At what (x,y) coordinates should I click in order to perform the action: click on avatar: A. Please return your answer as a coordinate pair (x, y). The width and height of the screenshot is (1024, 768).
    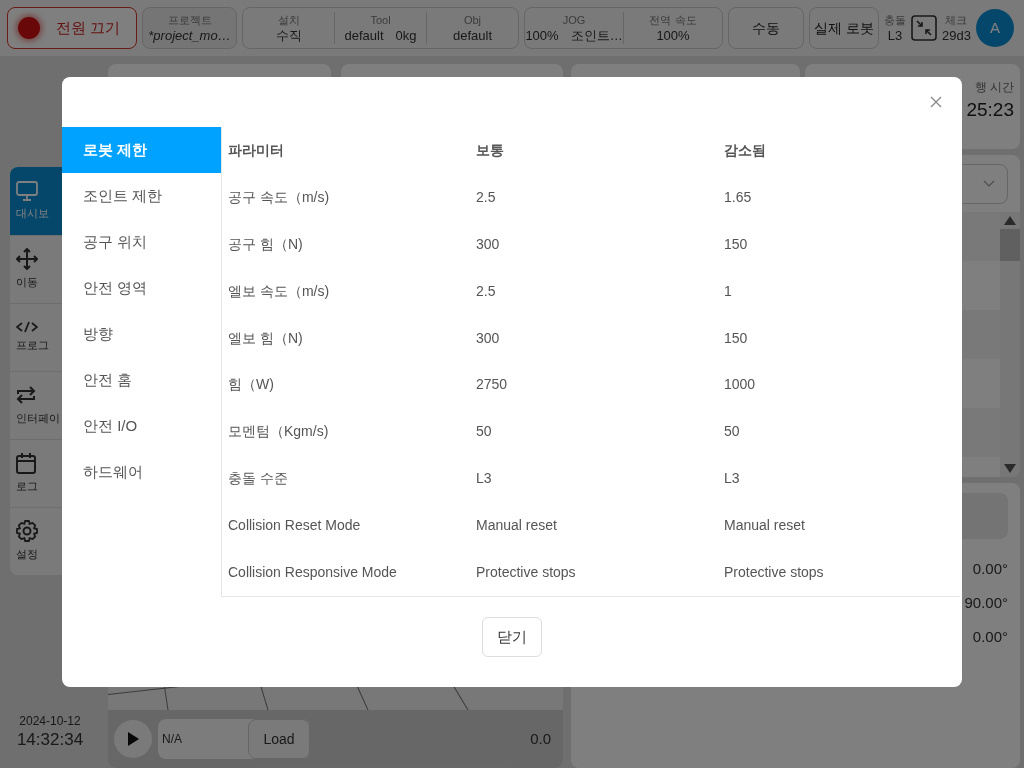
    Looking at the image, I should click on (994, 28).